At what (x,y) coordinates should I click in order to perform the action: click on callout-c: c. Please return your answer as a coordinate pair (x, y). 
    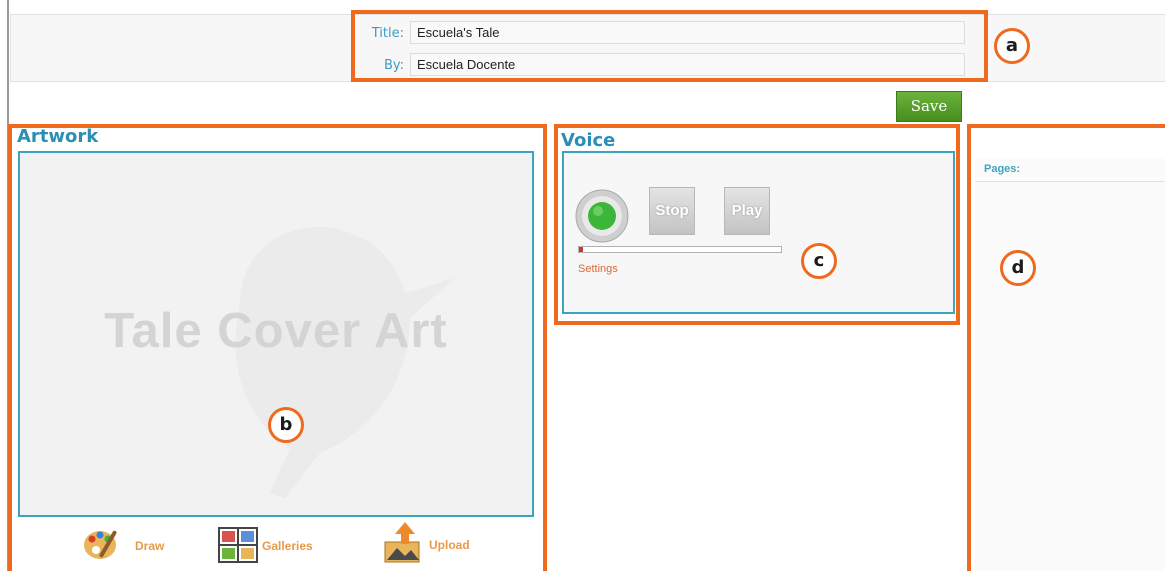
    Looking at the image, I should click on (819, 261).